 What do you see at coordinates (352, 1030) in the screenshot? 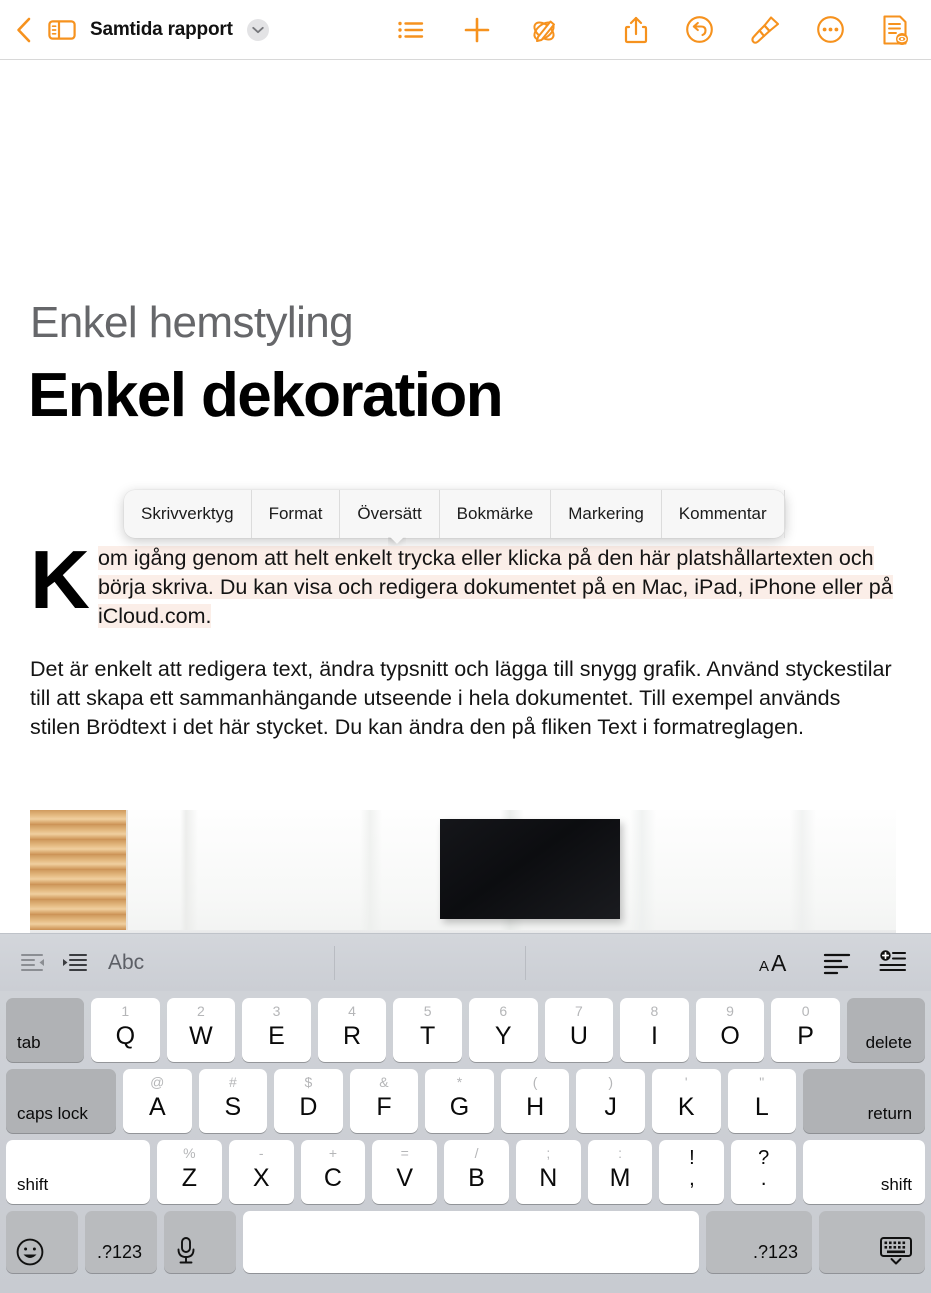
I see `key-r: 4R` at bounding box center [352, 1030].